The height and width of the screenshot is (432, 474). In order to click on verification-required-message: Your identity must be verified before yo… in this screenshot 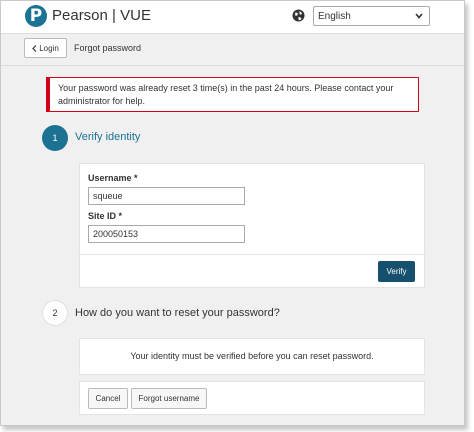, I will do `click(252, 356)`.